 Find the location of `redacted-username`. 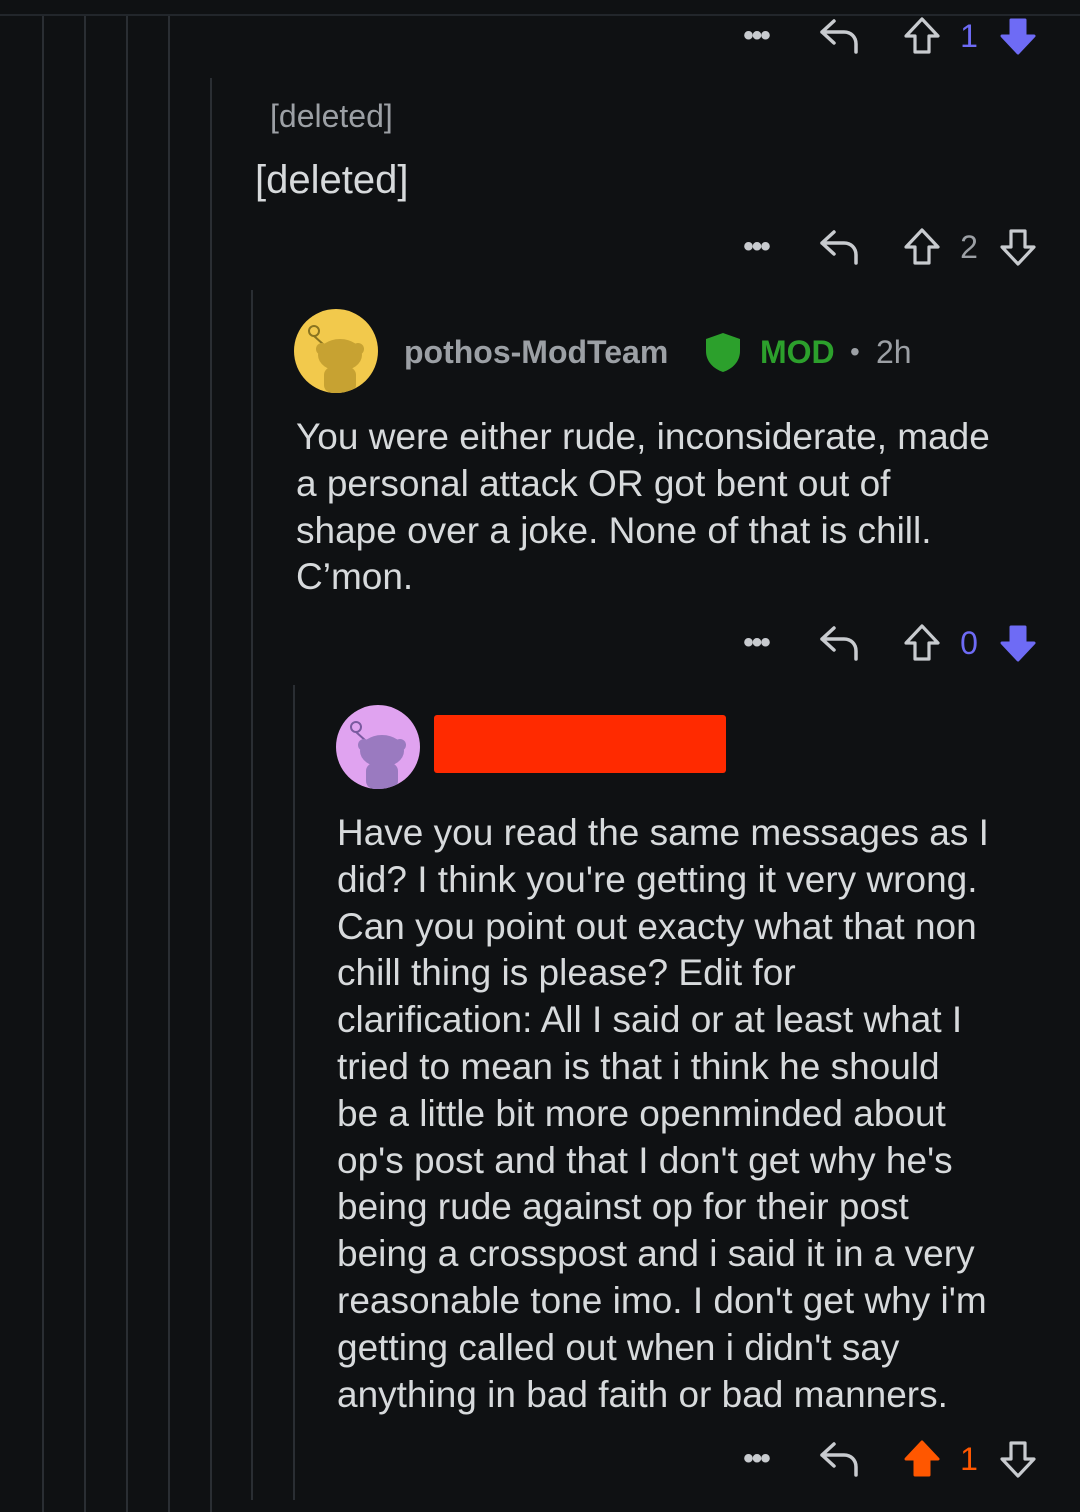

redacted-username is located at coordinates (580, 744).